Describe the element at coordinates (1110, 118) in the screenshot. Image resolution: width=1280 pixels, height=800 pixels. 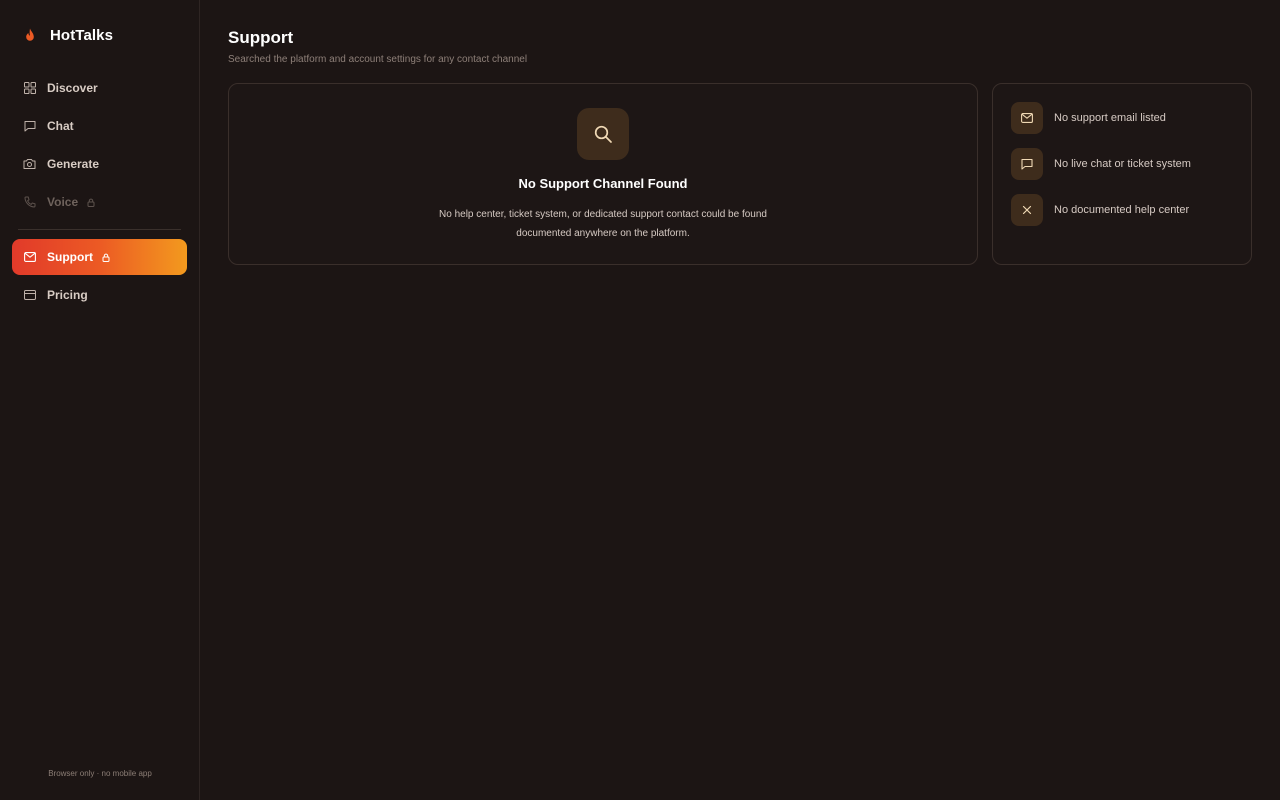
I see `finding-text: No support email listed` at that location.